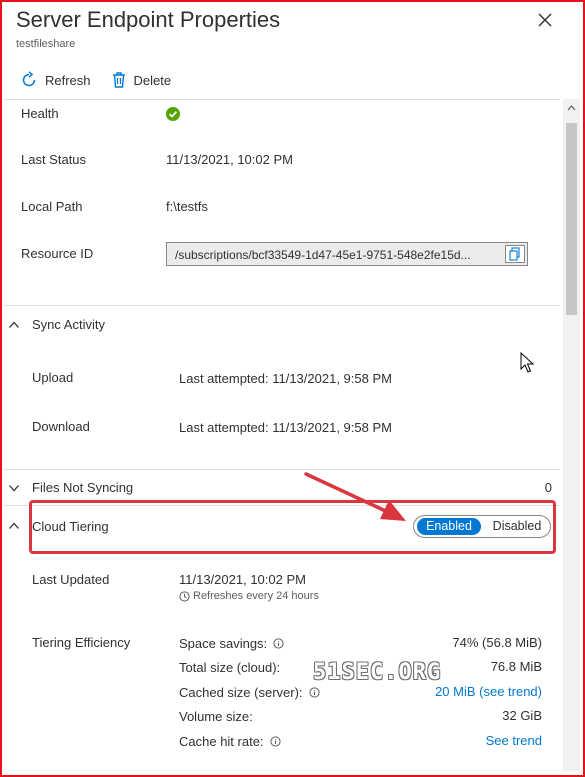  Describe the element at coordinates (54, 159) in the screenshot. I see `last-status-label: Last Status` at that location.